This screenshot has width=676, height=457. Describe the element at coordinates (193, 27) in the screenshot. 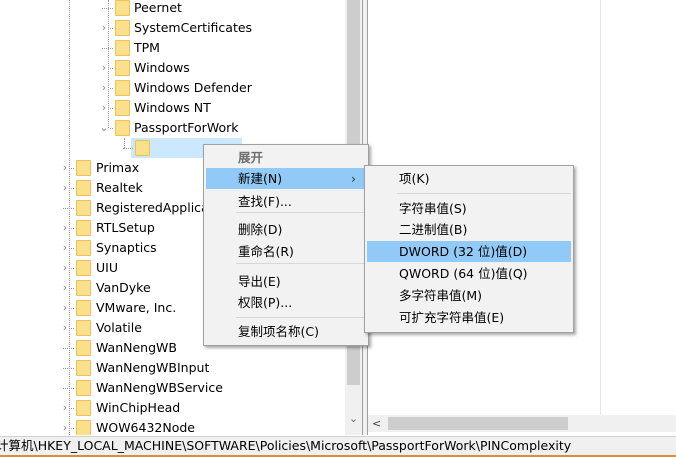

I see `tree-item-label: SystemCertificates` at that location.